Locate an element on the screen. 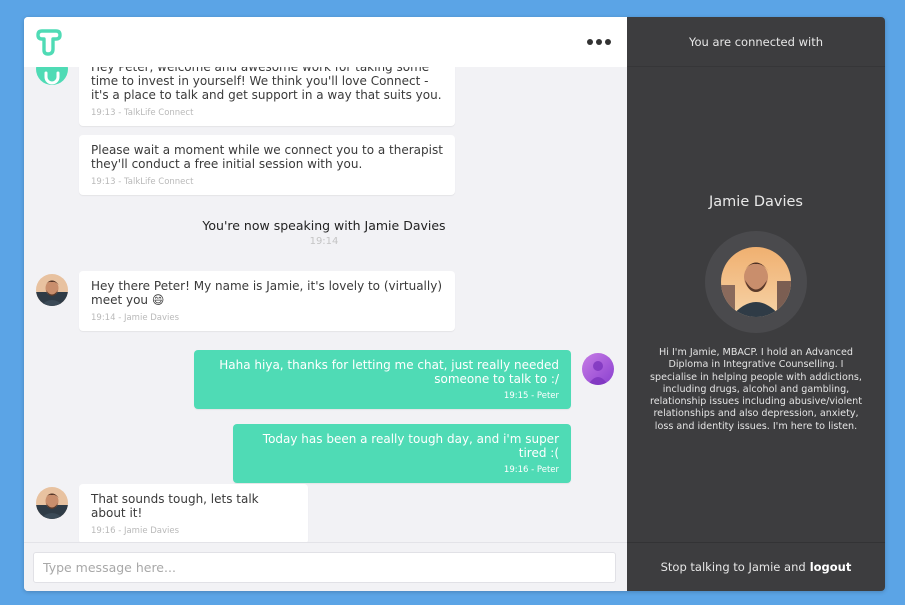  sidebar-footer: Stop talking to Jamie and logout is located at coordinates (756, 566).